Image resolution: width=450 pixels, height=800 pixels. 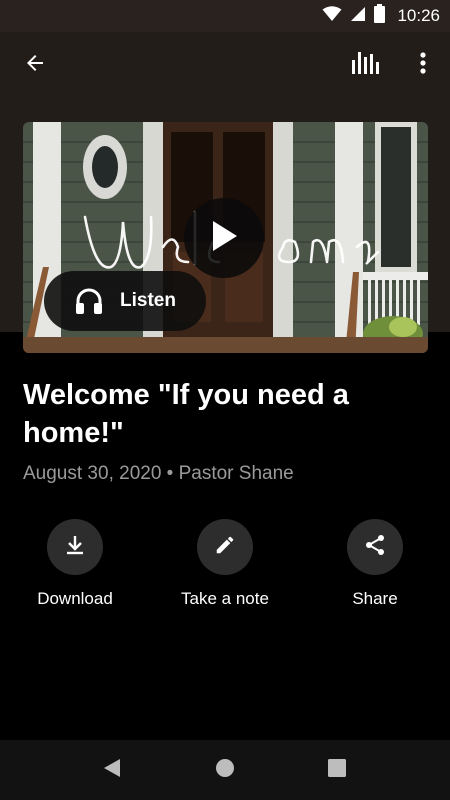 I want to click on status-icons: 10:26, so click(x=381, y=16).